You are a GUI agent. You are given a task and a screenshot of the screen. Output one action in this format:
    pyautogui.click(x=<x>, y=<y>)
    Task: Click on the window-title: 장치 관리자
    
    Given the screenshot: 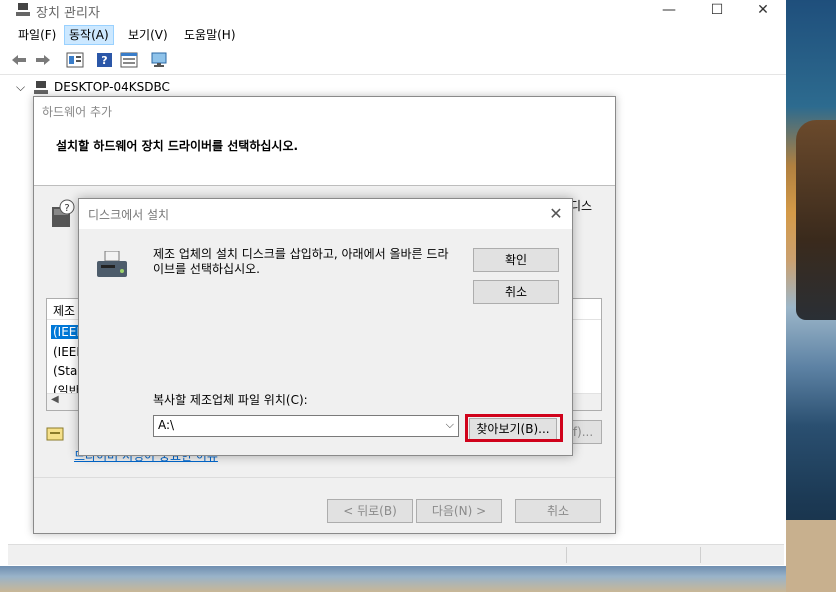 What is the action you would take?
    pyautogui.click(x=68, y=13)
    